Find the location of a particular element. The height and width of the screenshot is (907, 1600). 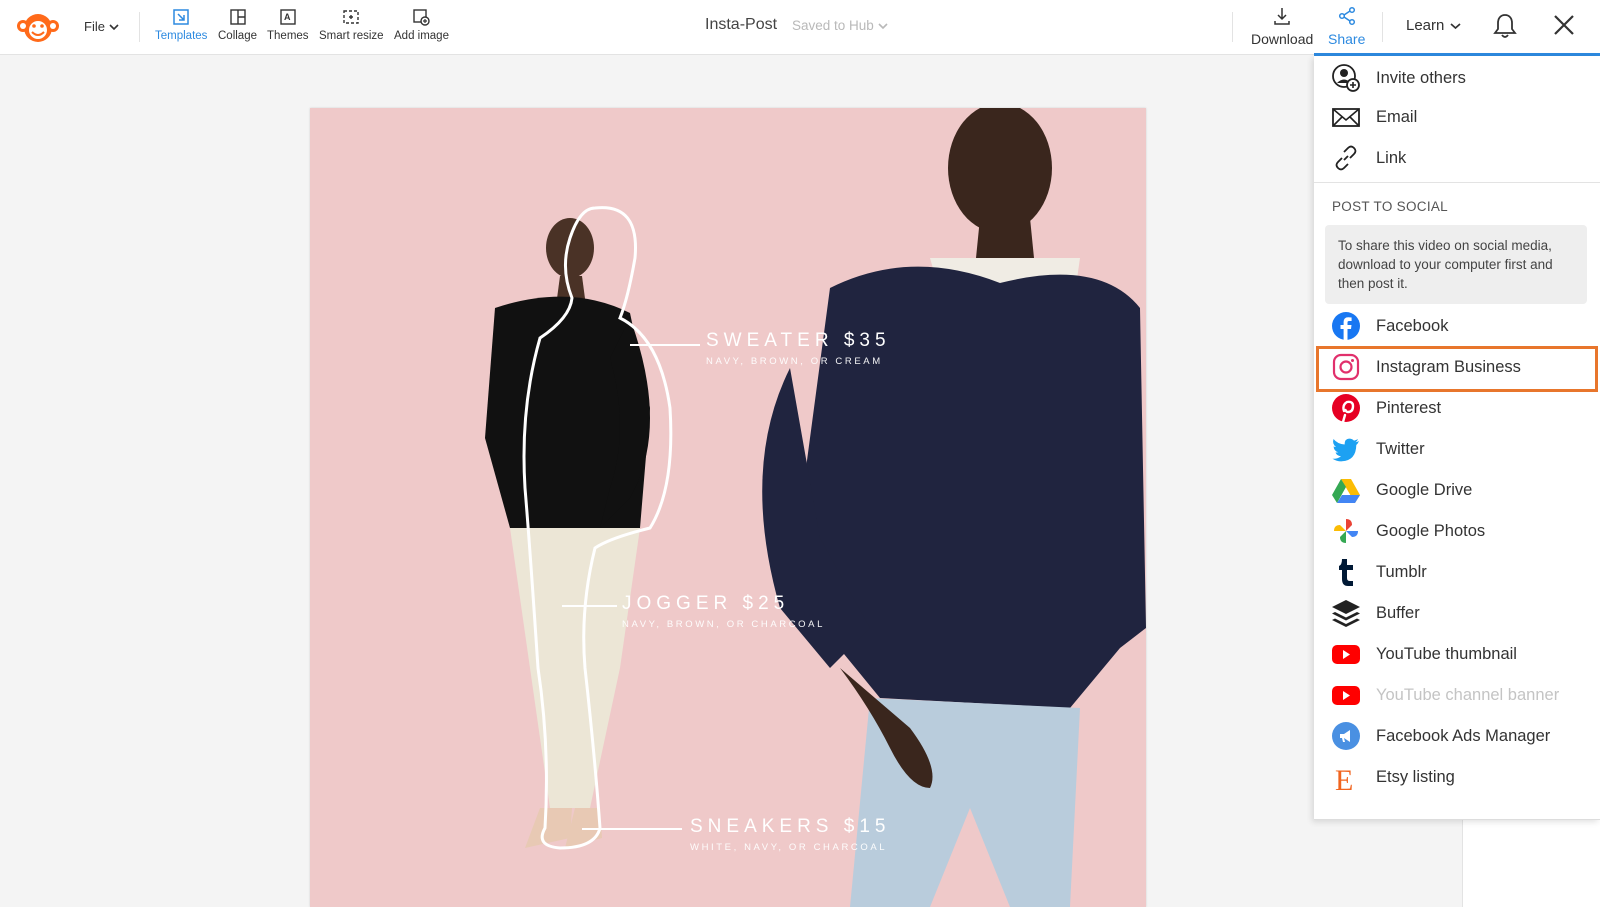

picmonkey-logo is located at coordinates (38, 27).